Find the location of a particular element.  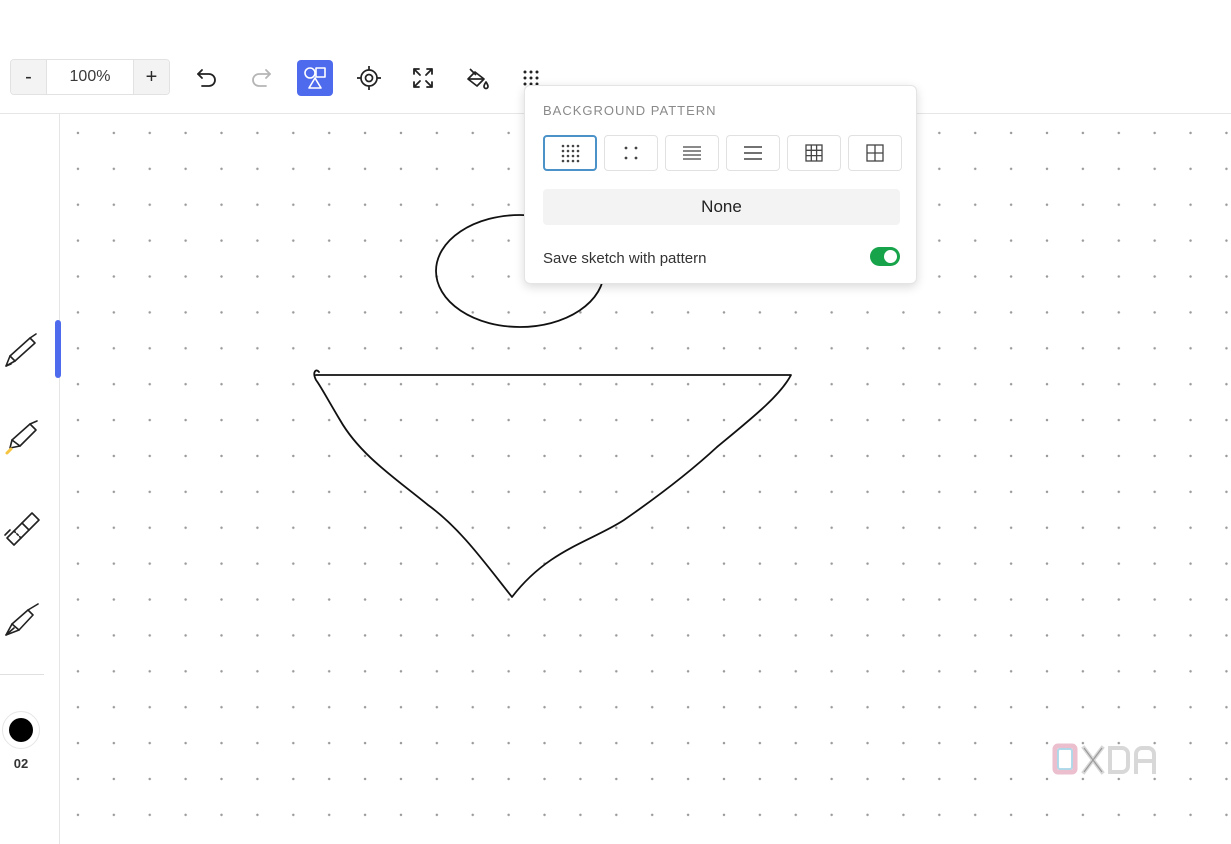

pattern-dense-grid is located at coordinates (814, 153).